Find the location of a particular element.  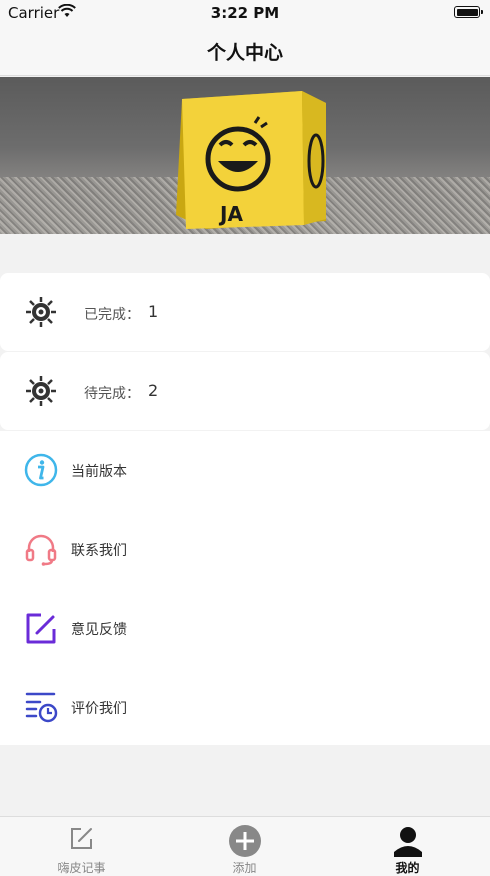

menu-item-rate: 评价我们 is located at coordinates (245, 707).